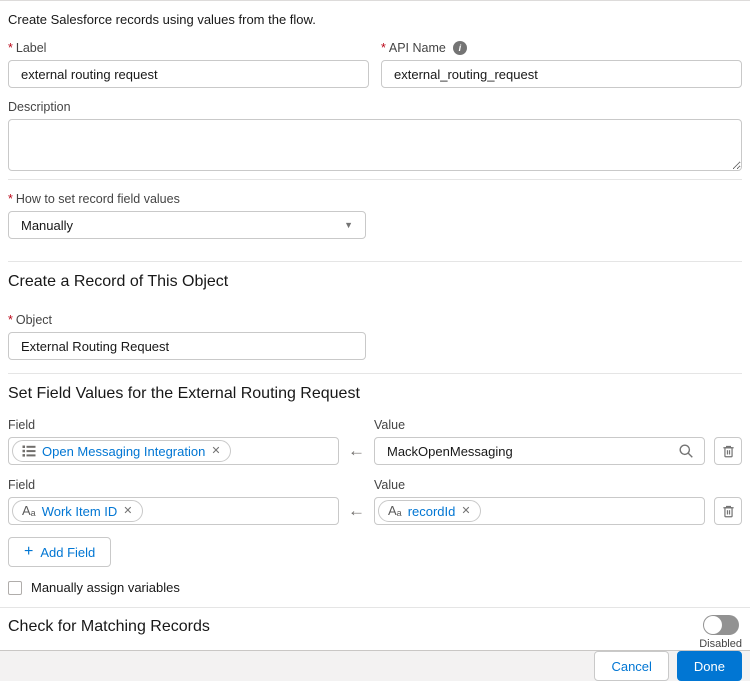 The image size is (750, 681). Describe the element at coordinates (712, 625) in the screenshot. I see `toggle-knob` at that location.